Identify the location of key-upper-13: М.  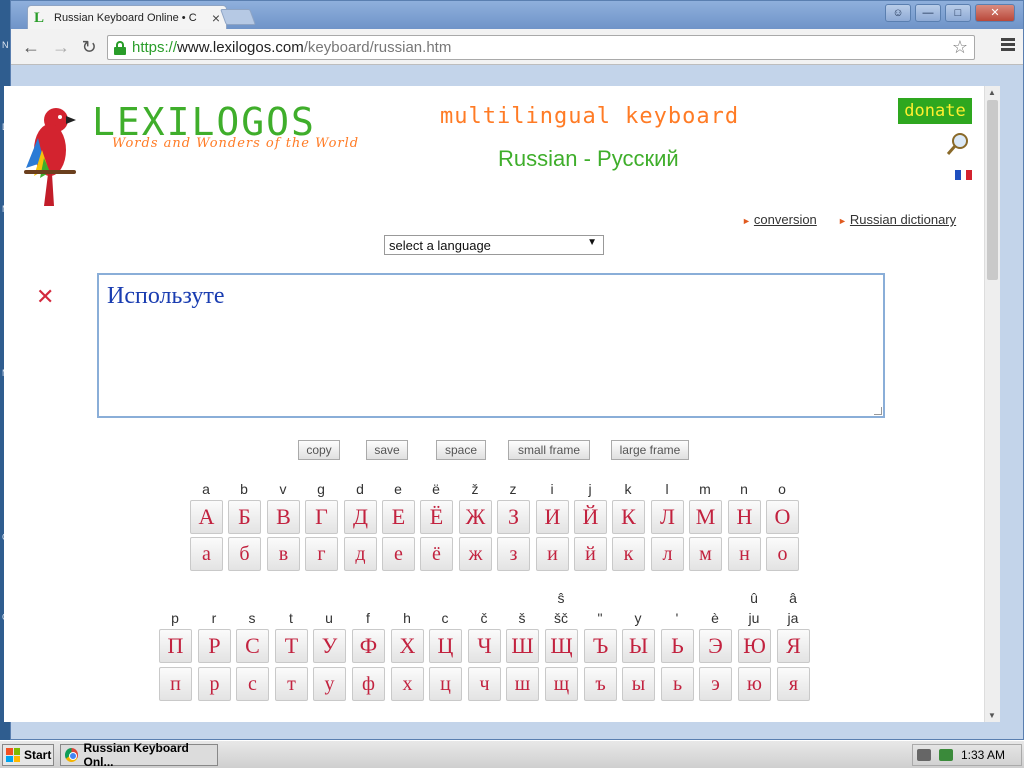
(705, 517).